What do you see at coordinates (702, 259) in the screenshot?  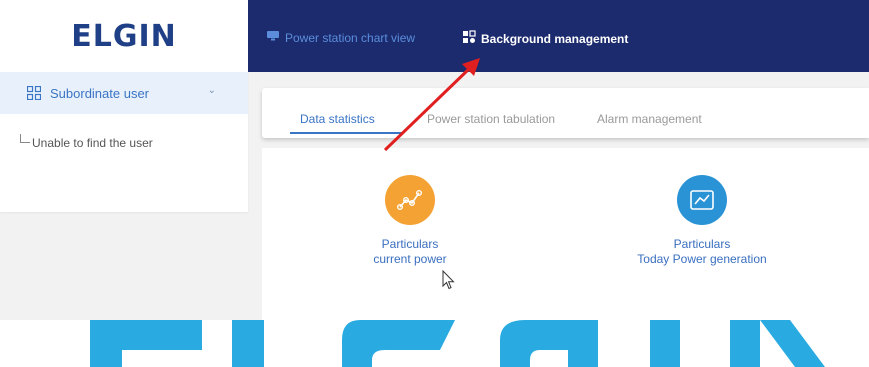 I see `stat-subtitle: Today Power generation` at bounding box center [702, 259].